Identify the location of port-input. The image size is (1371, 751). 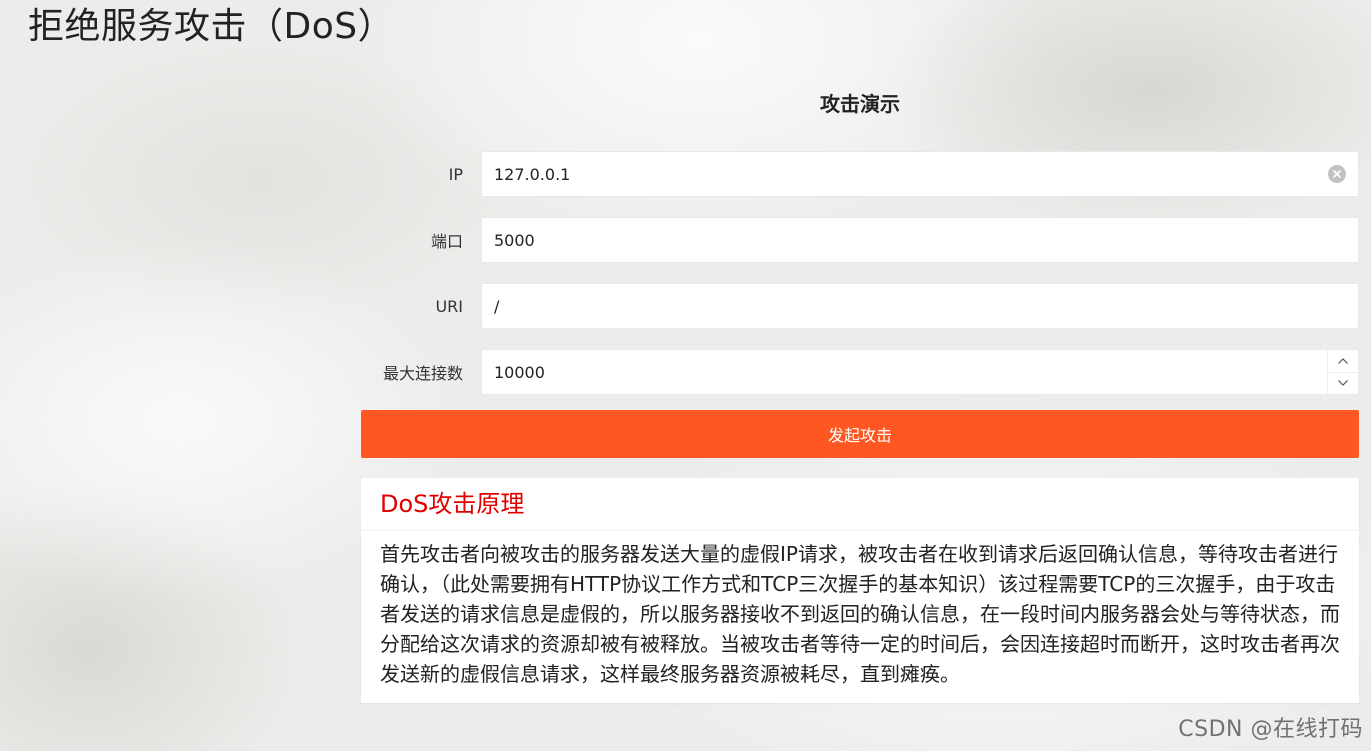
(920, 240).